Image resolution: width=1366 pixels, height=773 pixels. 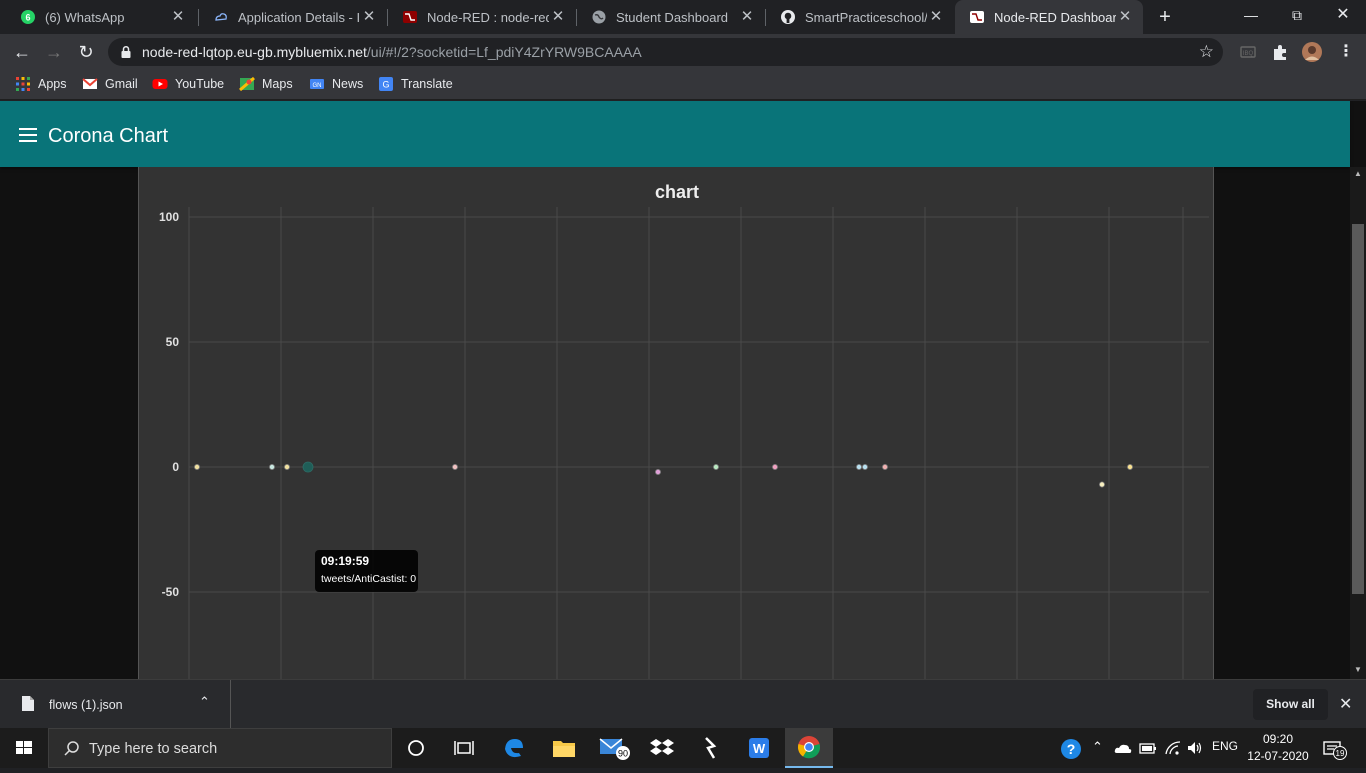 I want to click on download-bar: flows (1).json ⌃ Show all ✕, so click(x=683, y=704).